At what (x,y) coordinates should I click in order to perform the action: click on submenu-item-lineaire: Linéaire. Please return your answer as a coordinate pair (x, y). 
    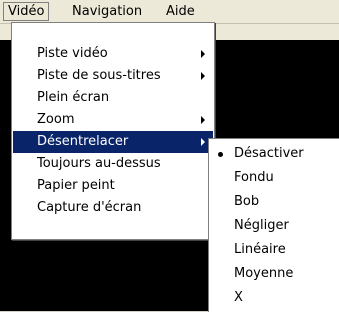
    Looking at the image, I should click on (274, 250).